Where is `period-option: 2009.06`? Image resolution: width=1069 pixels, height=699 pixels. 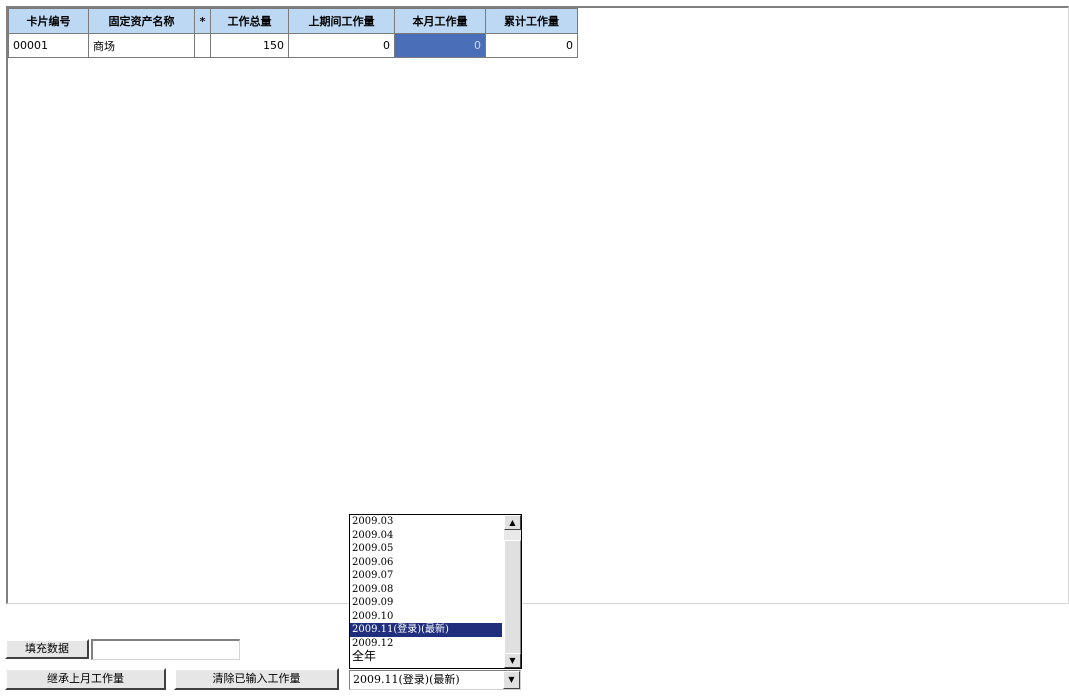
period-option: 2009.06 is located at coordinates (435, 563).